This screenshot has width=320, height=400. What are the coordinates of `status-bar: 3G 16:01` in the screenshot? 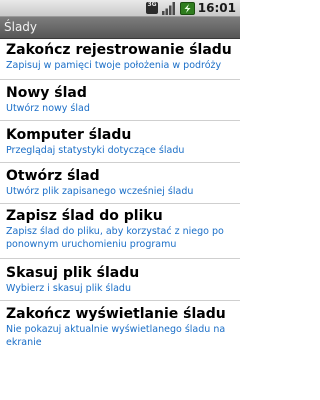 It's located at (120, 8).